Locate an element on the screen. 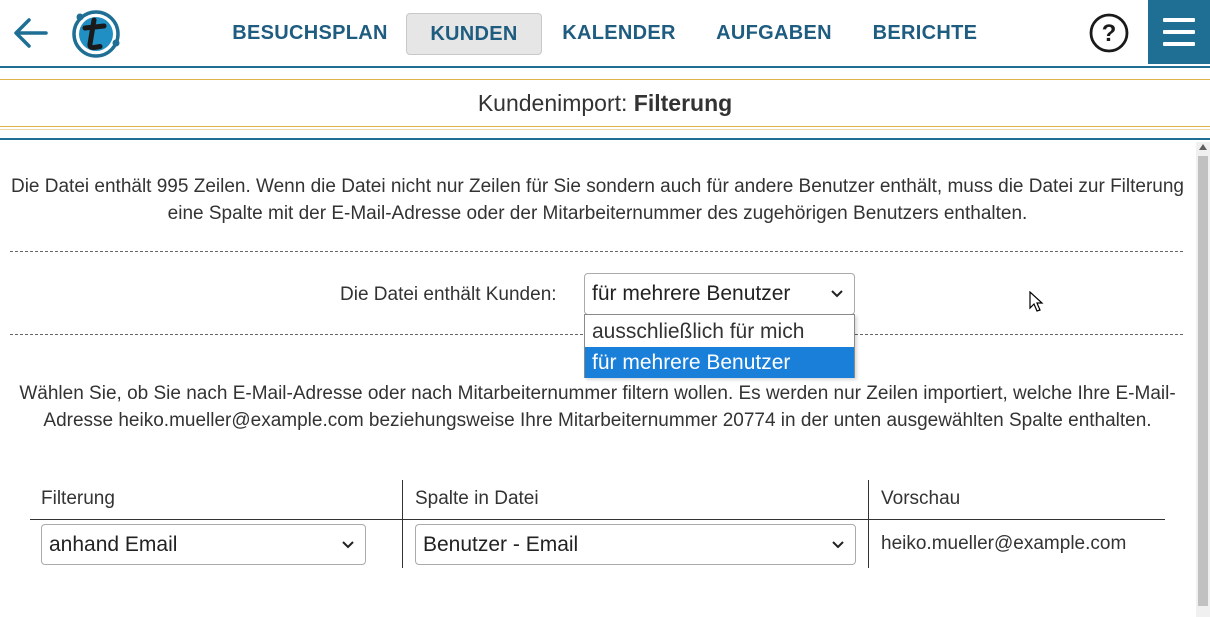  page-title-bold: Filterung is located at coordinates (683, 103).